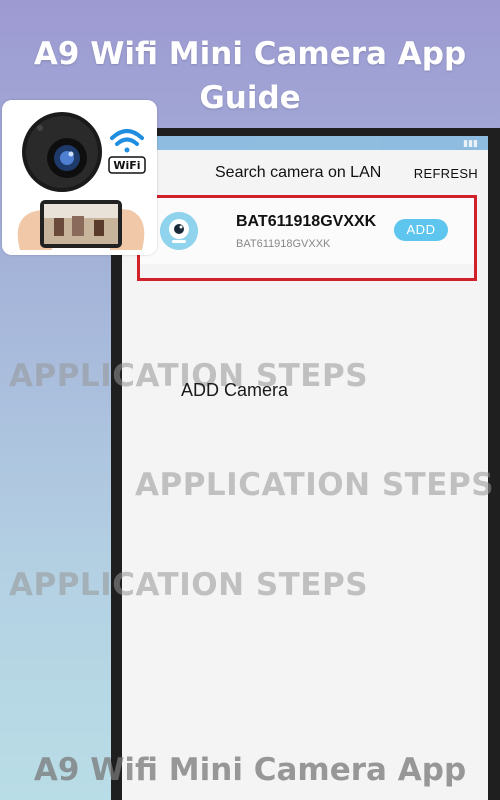 The image size is (500, 800). Describe the element at coordinates (315, 485) in the screenshot. I see `watermark-application-steps-2: APPLICATION STEPS` at that location.